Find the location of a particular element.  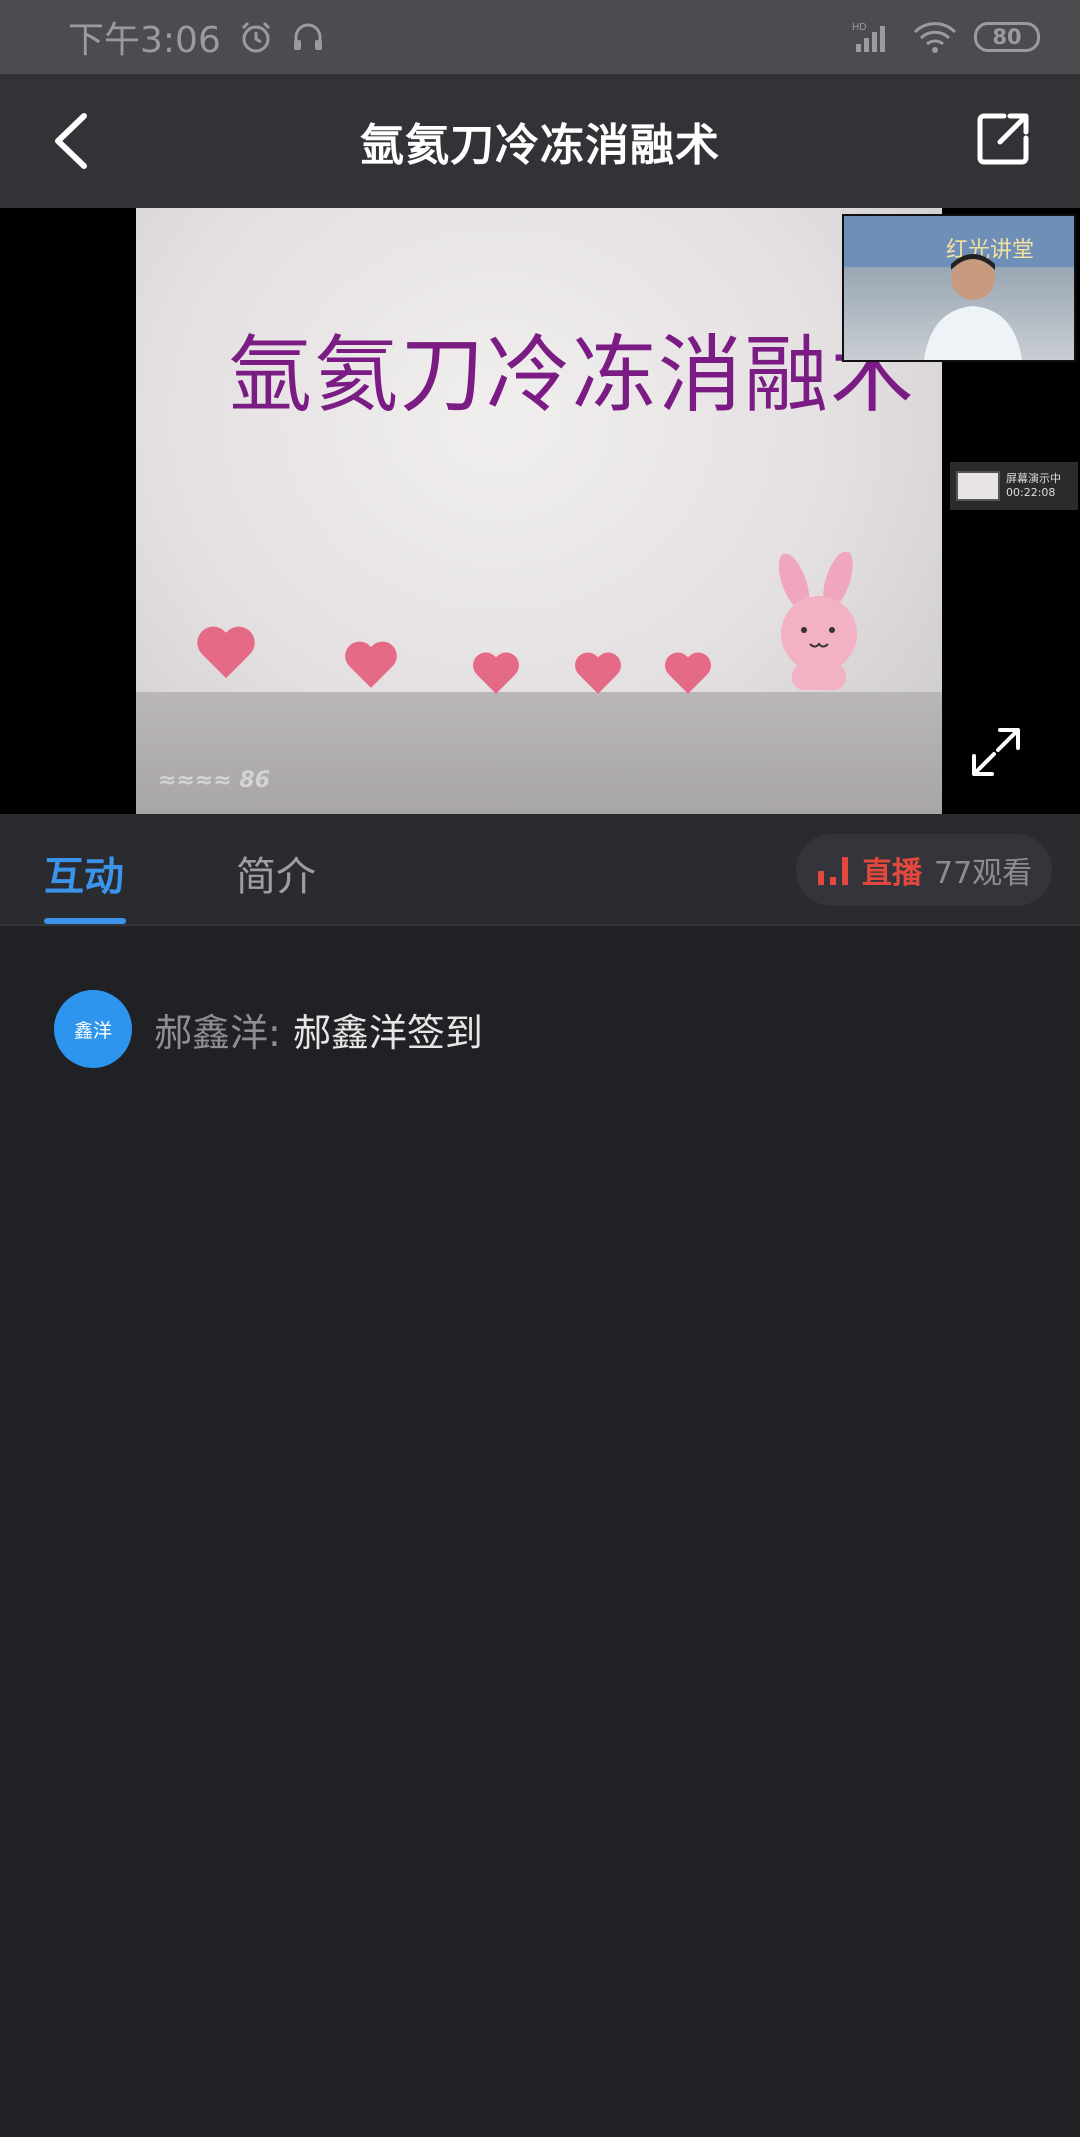

screen-share-thumbnail is located at coordinates (978, 486).